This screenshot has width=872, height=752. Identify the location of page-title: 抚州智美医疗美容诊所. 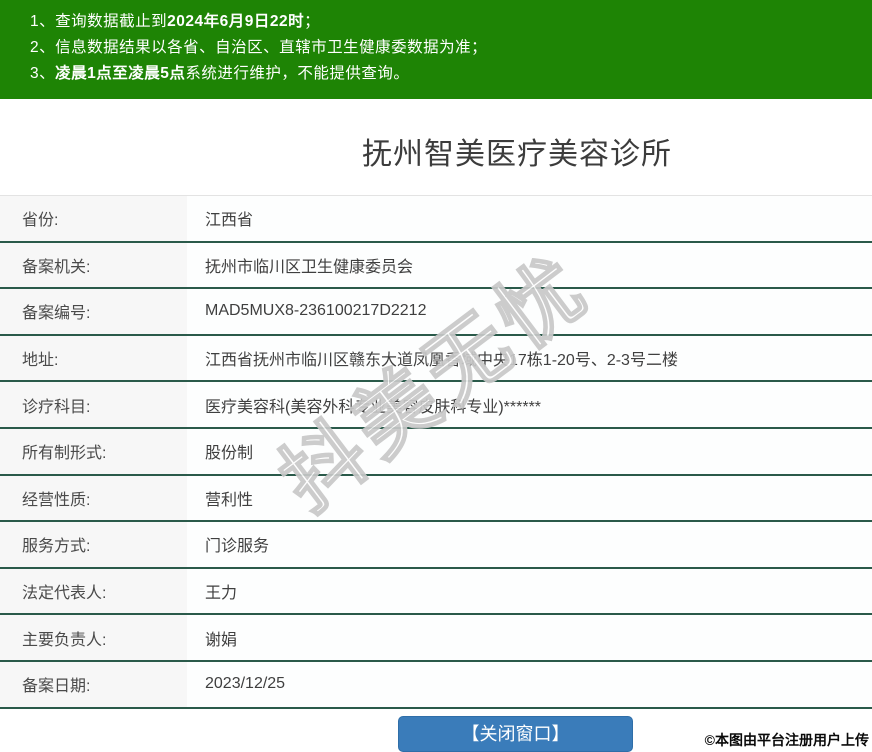
(517, 154).